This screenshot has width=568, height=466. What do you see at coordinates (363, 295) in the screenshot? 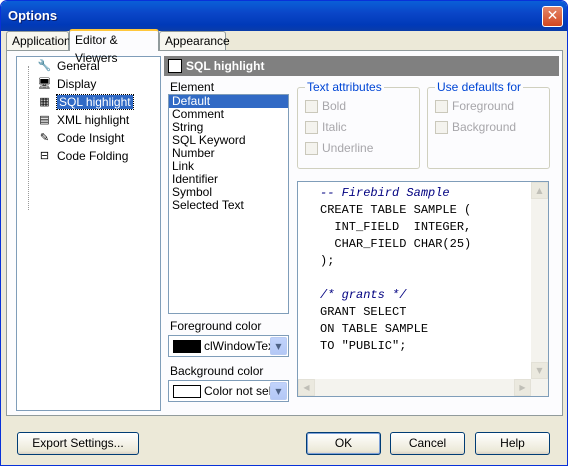
I see `code-line: /* grants */` at bounding box center [363, 295].